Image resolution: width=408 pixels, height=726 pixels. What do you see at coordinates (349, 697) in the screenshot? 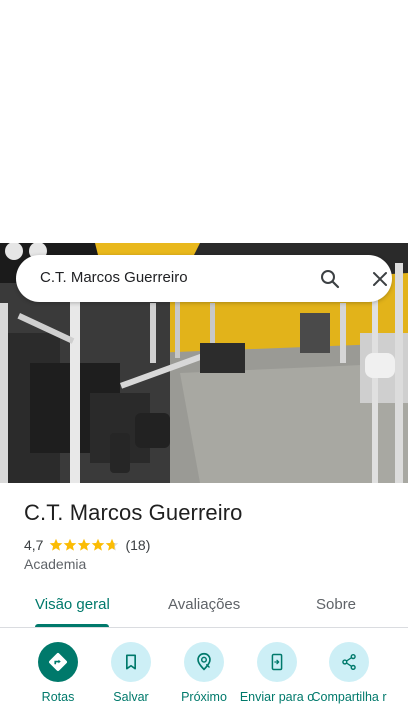
I see `share-label: Compartilha r` at bounding box center [349, 697].